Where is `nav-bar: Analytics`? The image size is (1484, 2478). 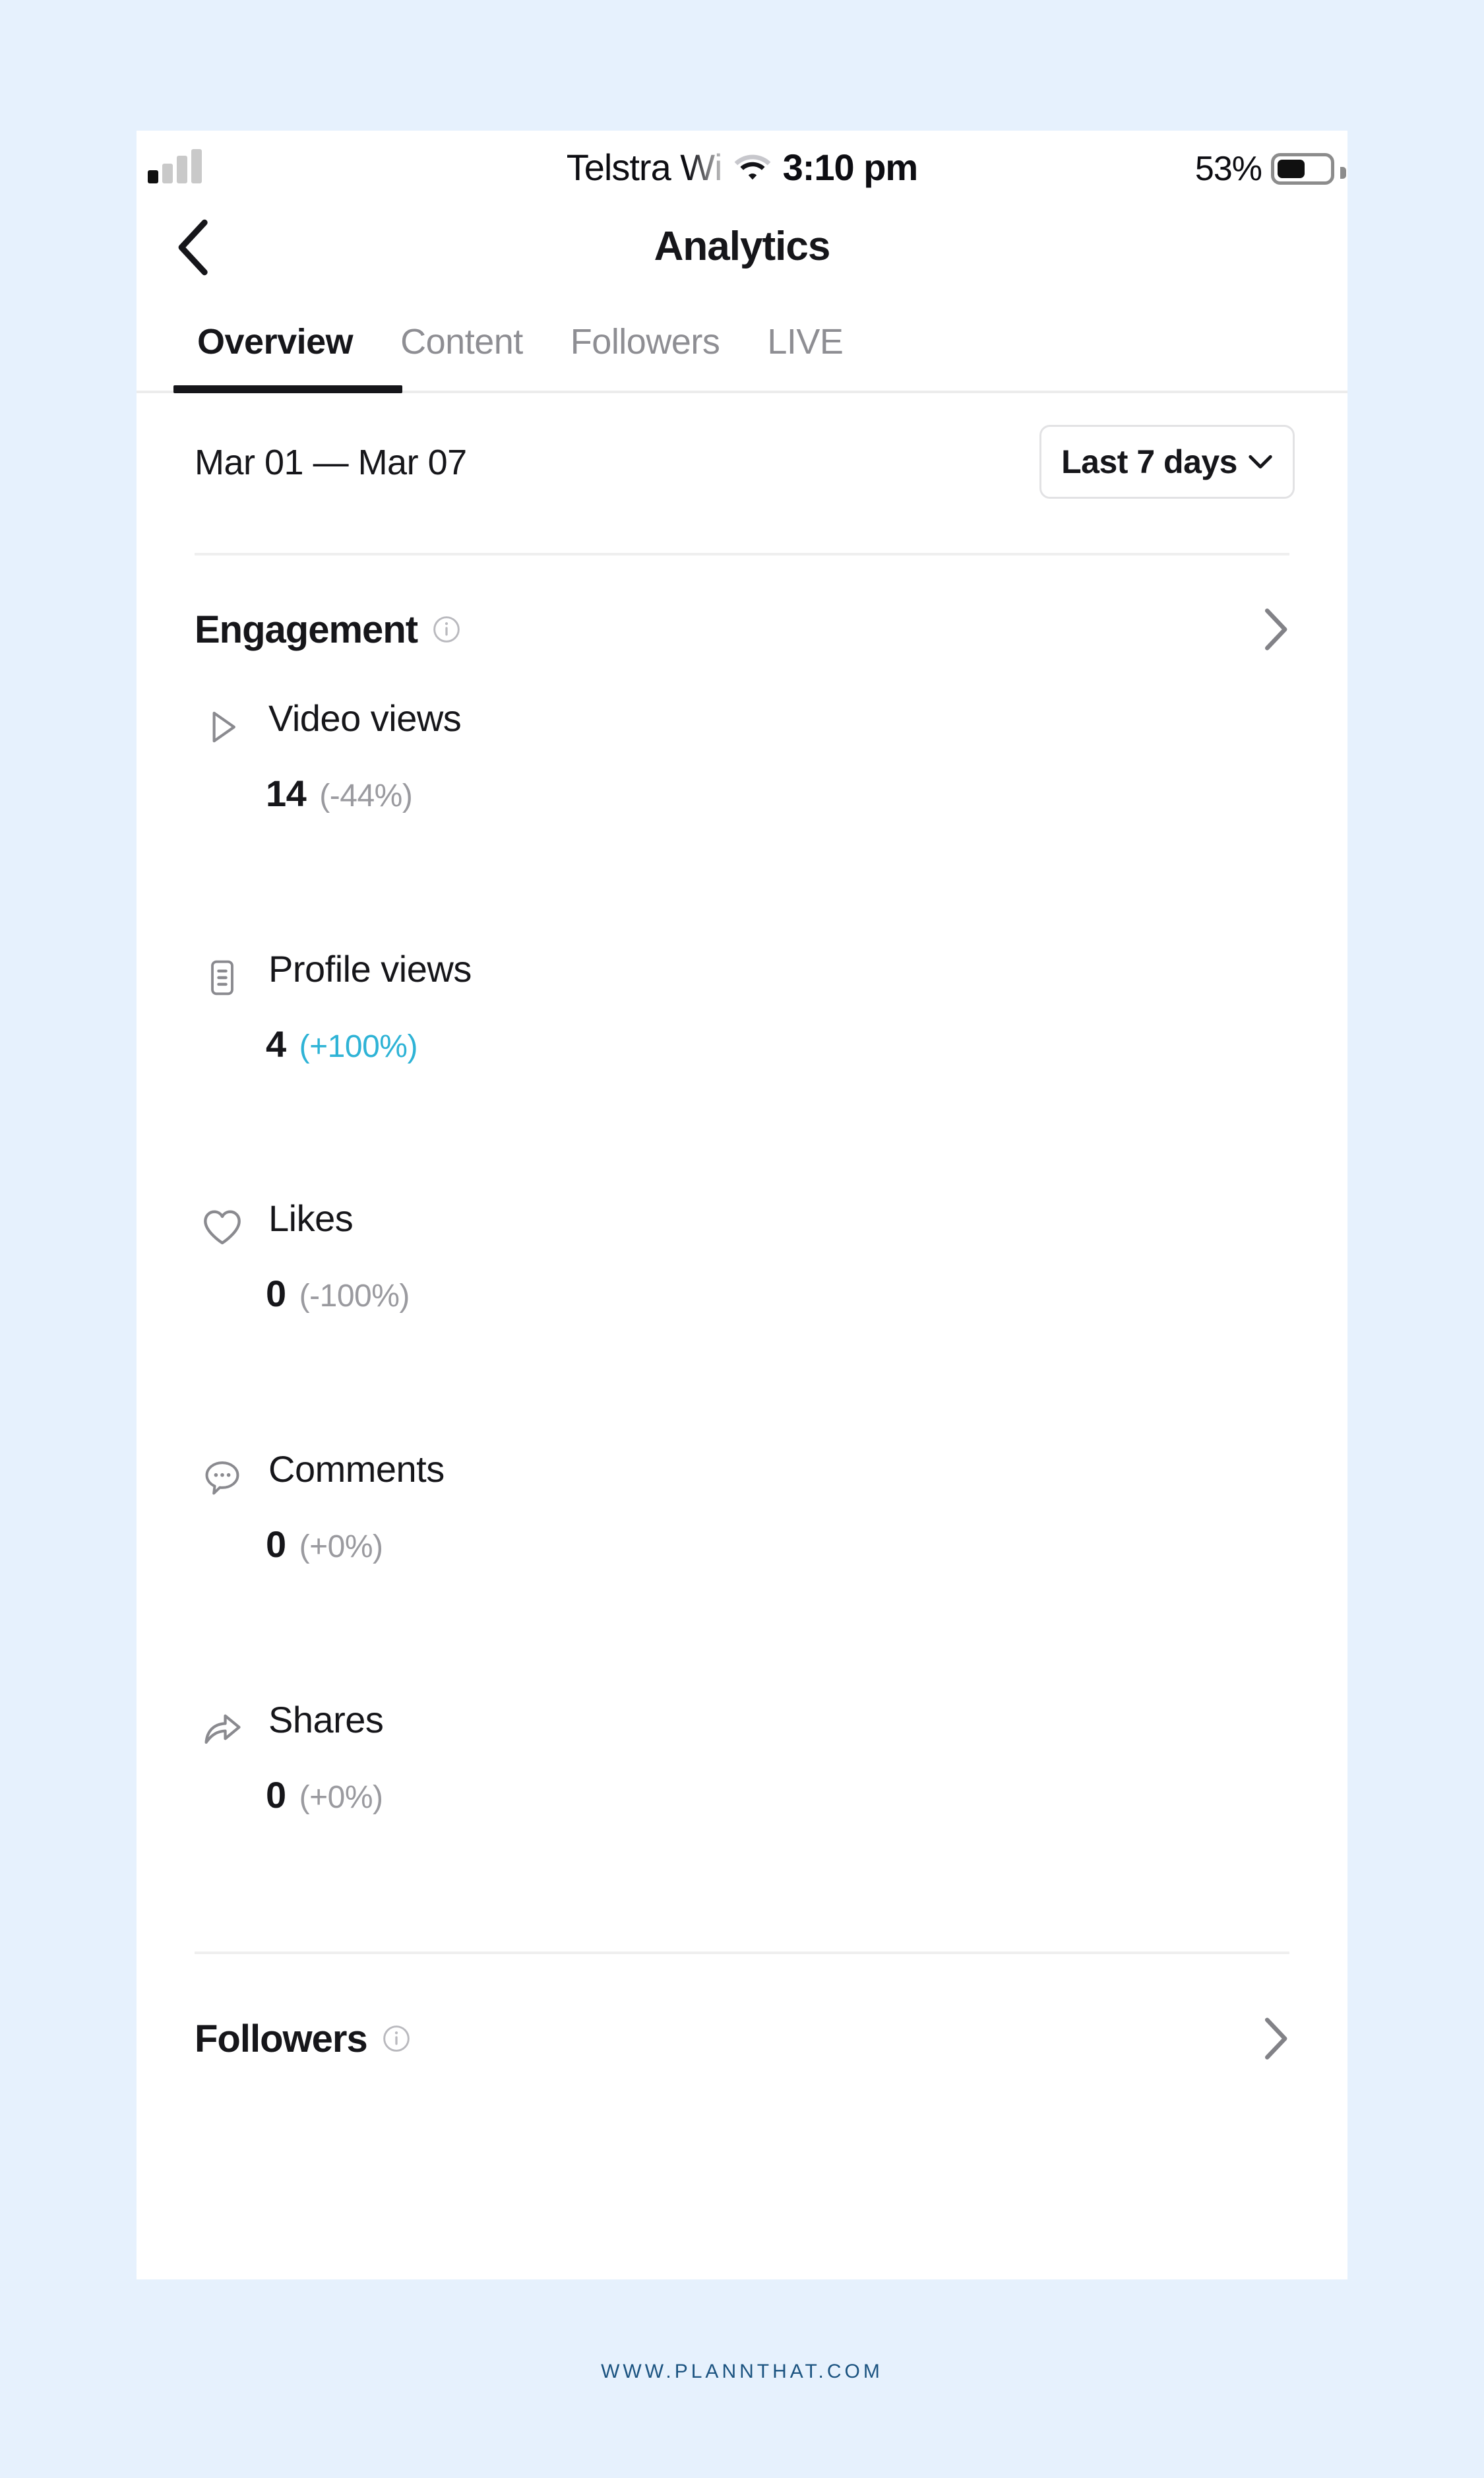 nav-bar: Analytics is located at coordinates (742, 246).